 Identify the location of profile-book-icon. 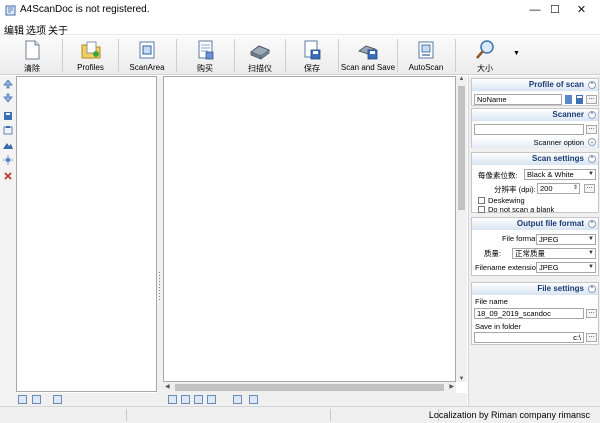
(568, 99).